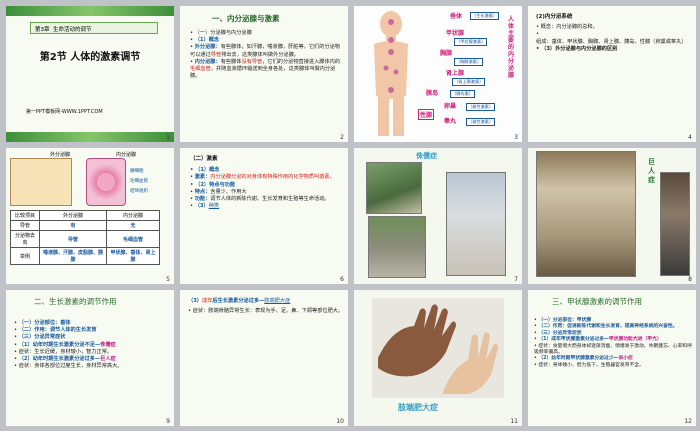 This screenshot has height=431, width=700. I want to click on slide-number: 10, so click(340, 421).